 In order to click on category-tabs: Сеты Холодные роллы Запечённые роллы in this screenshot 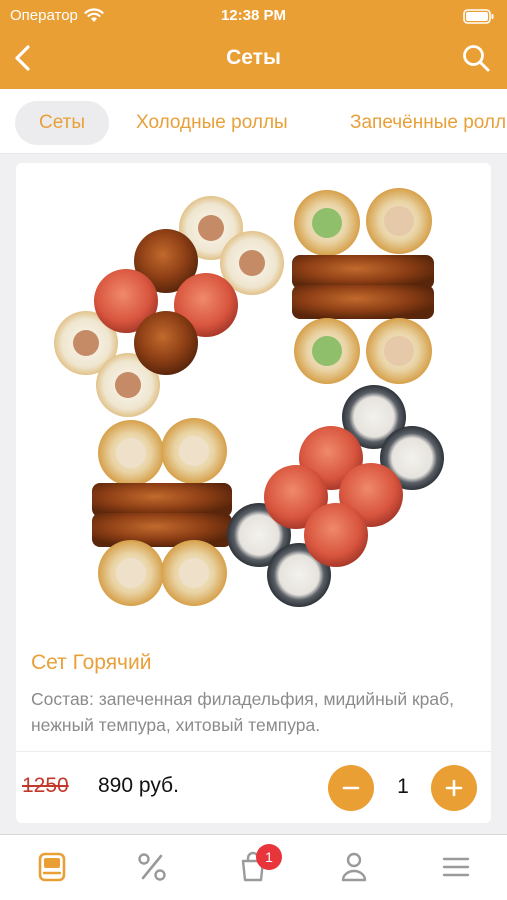, I will do `click(253, 121)`.